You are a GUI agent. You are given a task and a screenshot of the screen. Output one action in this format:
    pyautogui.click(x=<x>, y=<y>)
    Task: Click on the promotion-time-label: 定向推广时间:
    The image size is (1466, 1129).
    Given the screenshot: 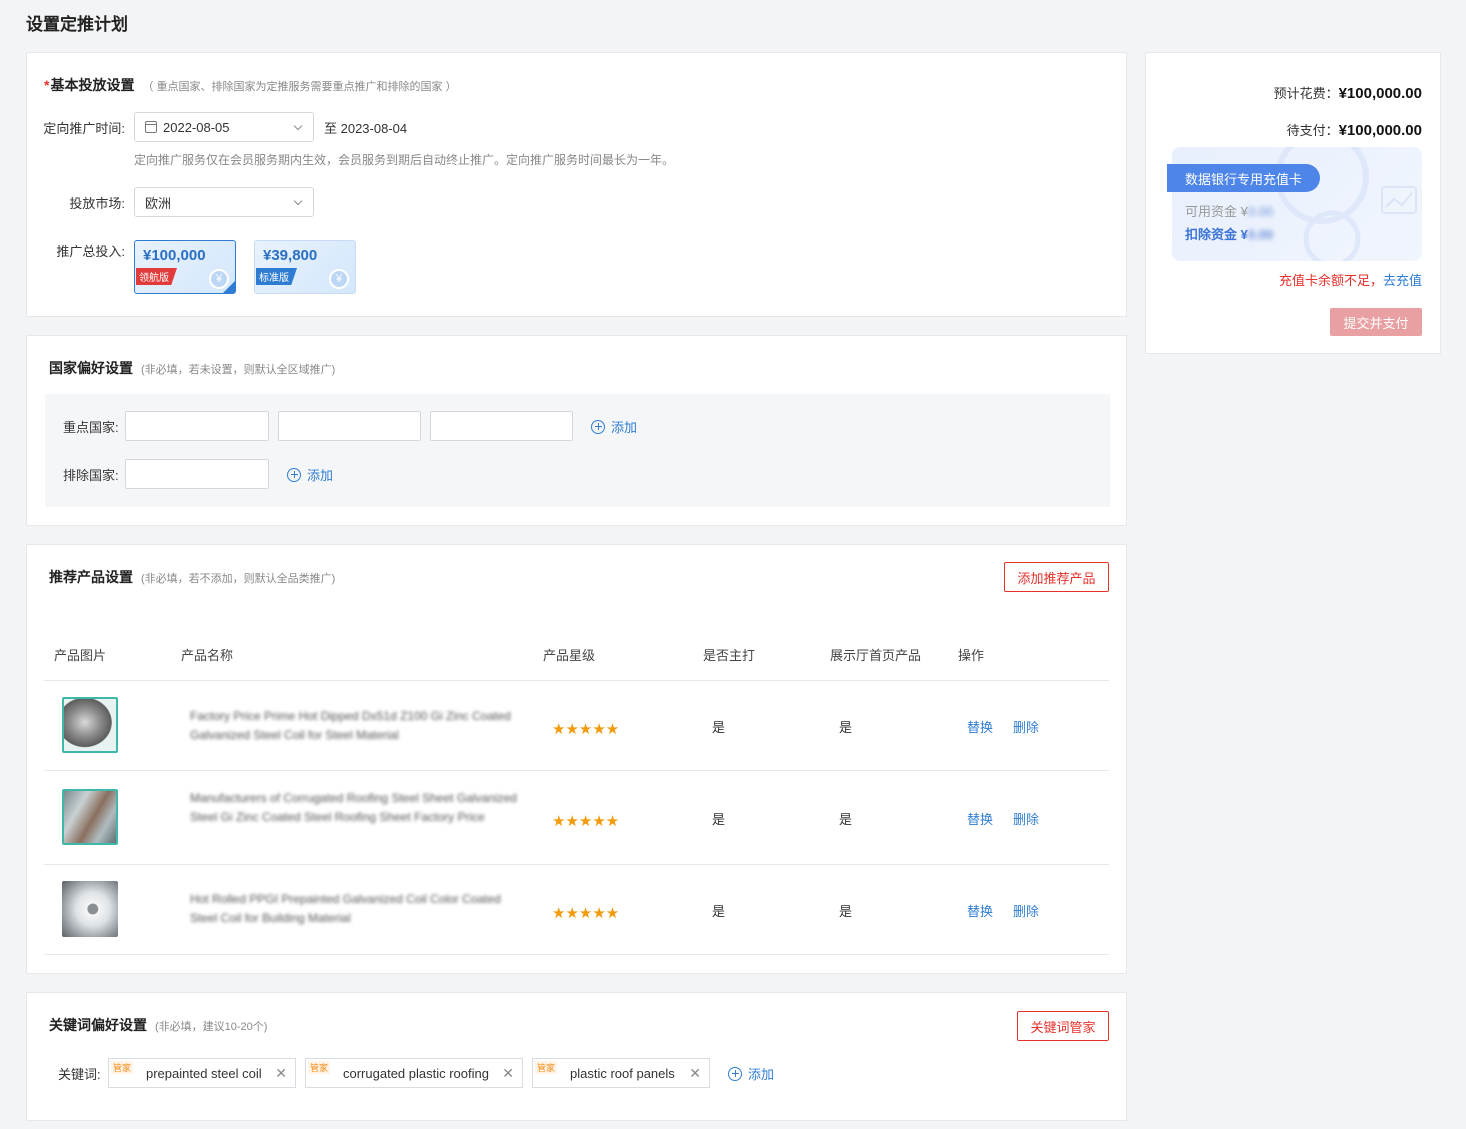 What is the action you would take?
    pyautogui.click(x=84, y=128)
    